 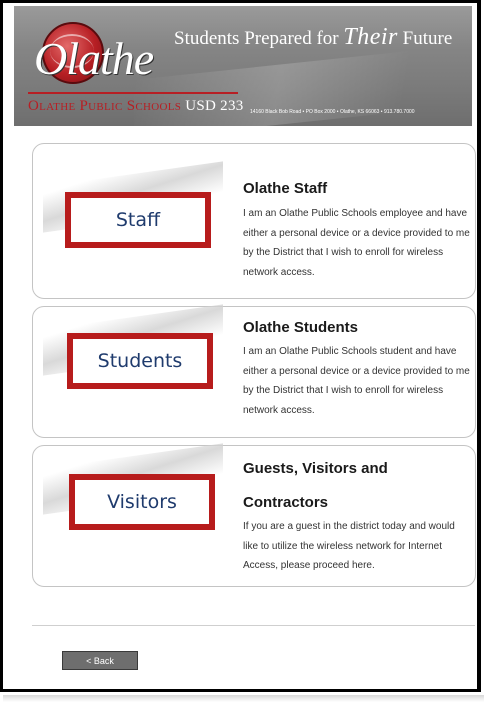 What do you see at coordinates (142, 502) in the screenshot?
I see `visitors-button: Visitors` at bounding box center [142, 502].